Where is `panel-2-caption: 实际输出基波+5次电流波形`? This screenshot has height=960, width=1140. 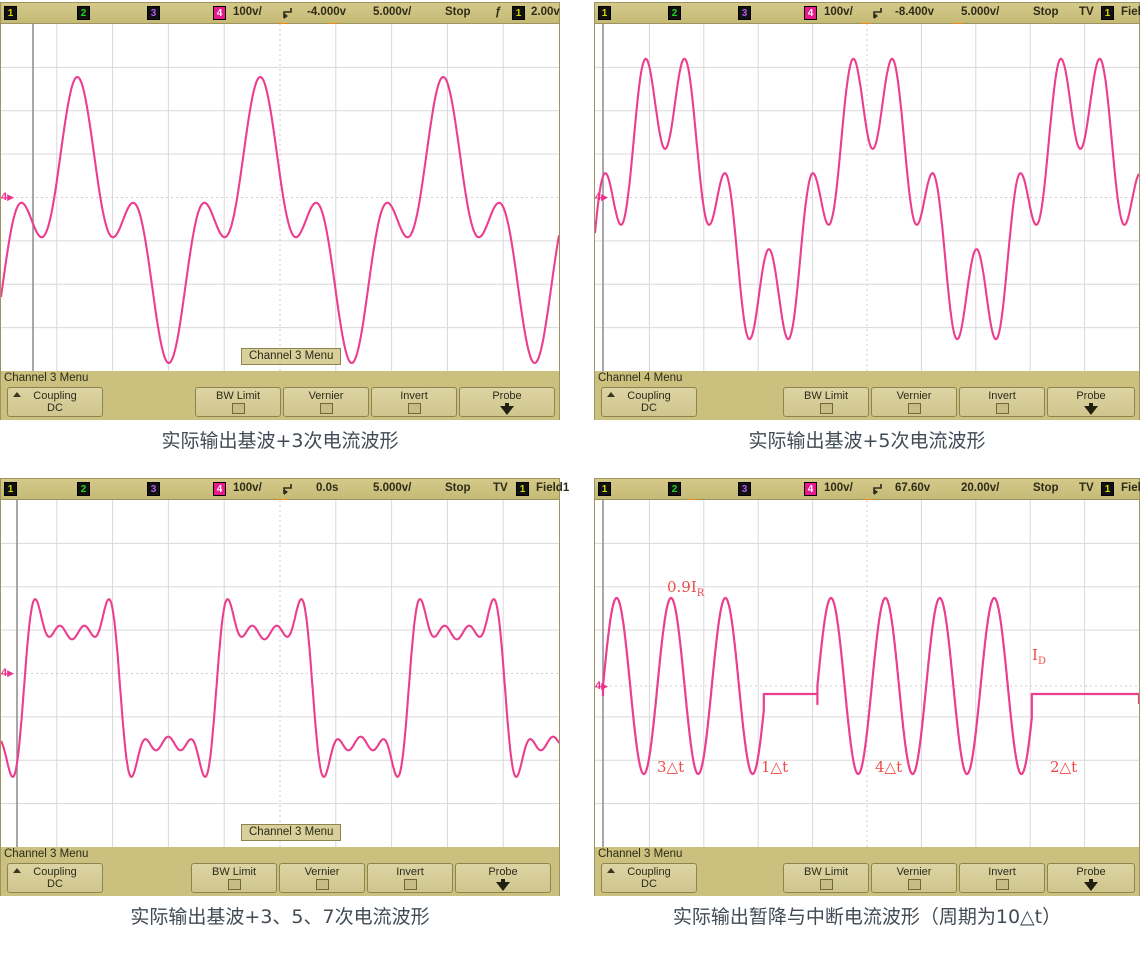
panel-2-caption: 实际输出基波+5次电流波形 is located at coordinates (867, 441).